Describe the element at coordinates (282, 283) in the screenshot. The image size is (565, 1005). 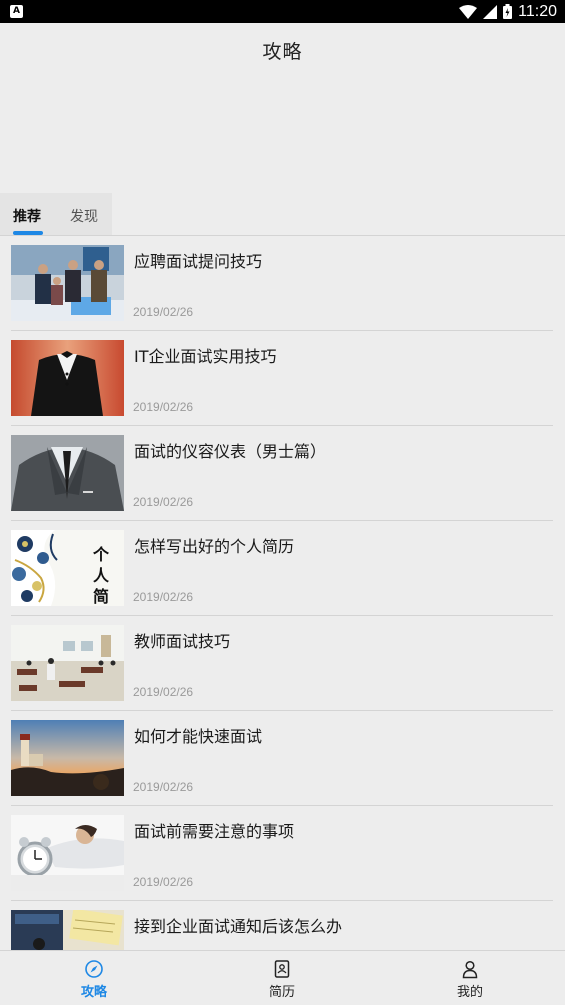
I see `list-item: 应聘面试提问技巧 2019/02/26` at that location.